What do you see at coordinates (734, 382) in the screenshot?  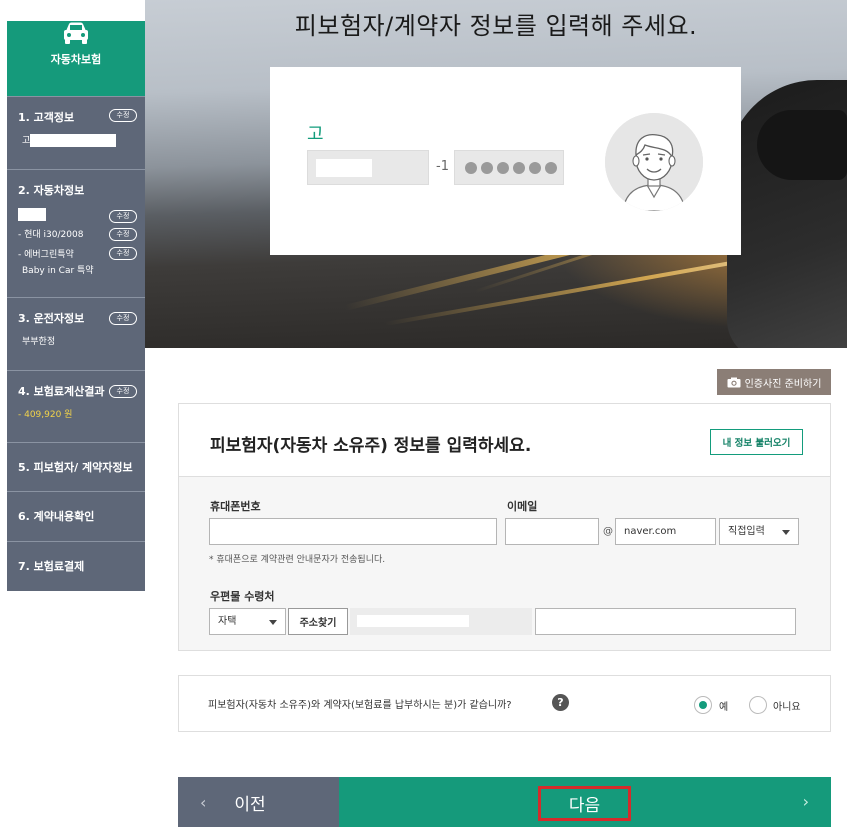 I see `camera-icon` at bounding box center [734, 382].